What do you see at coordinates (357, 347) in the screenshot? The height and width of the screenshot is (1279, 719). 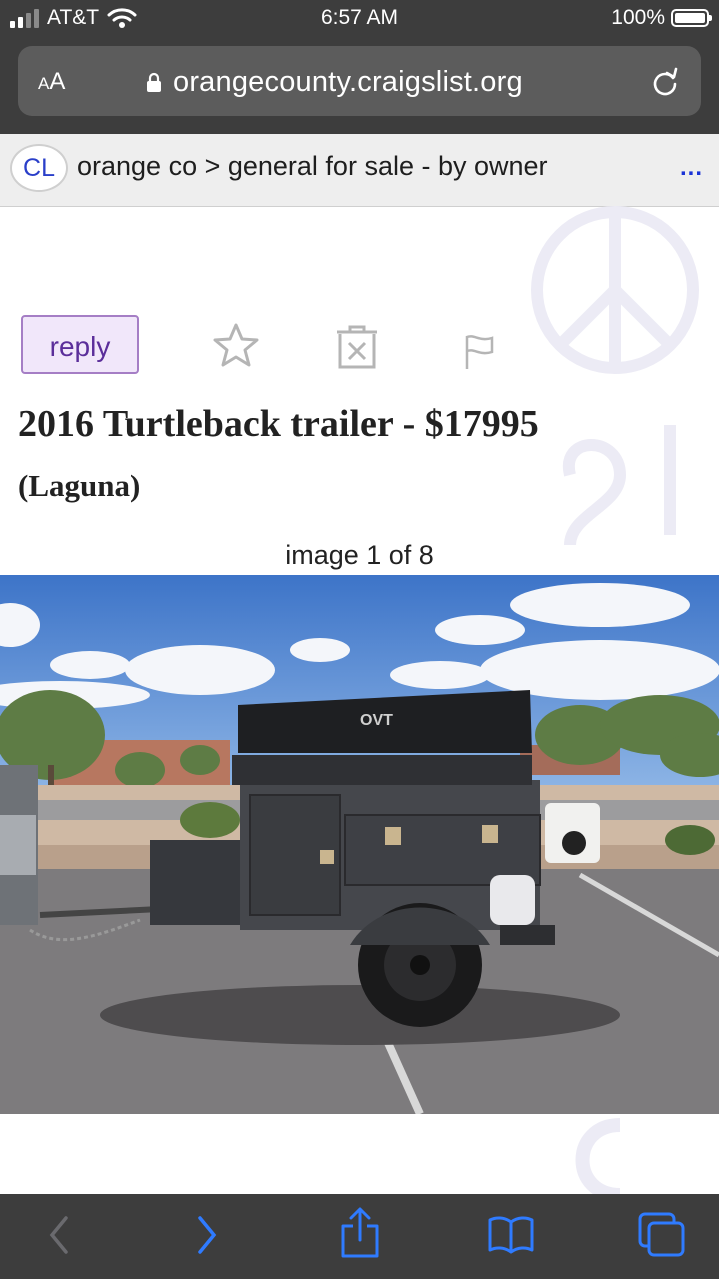 I see `hide-trash-icon` at bounding box center [357, 347].